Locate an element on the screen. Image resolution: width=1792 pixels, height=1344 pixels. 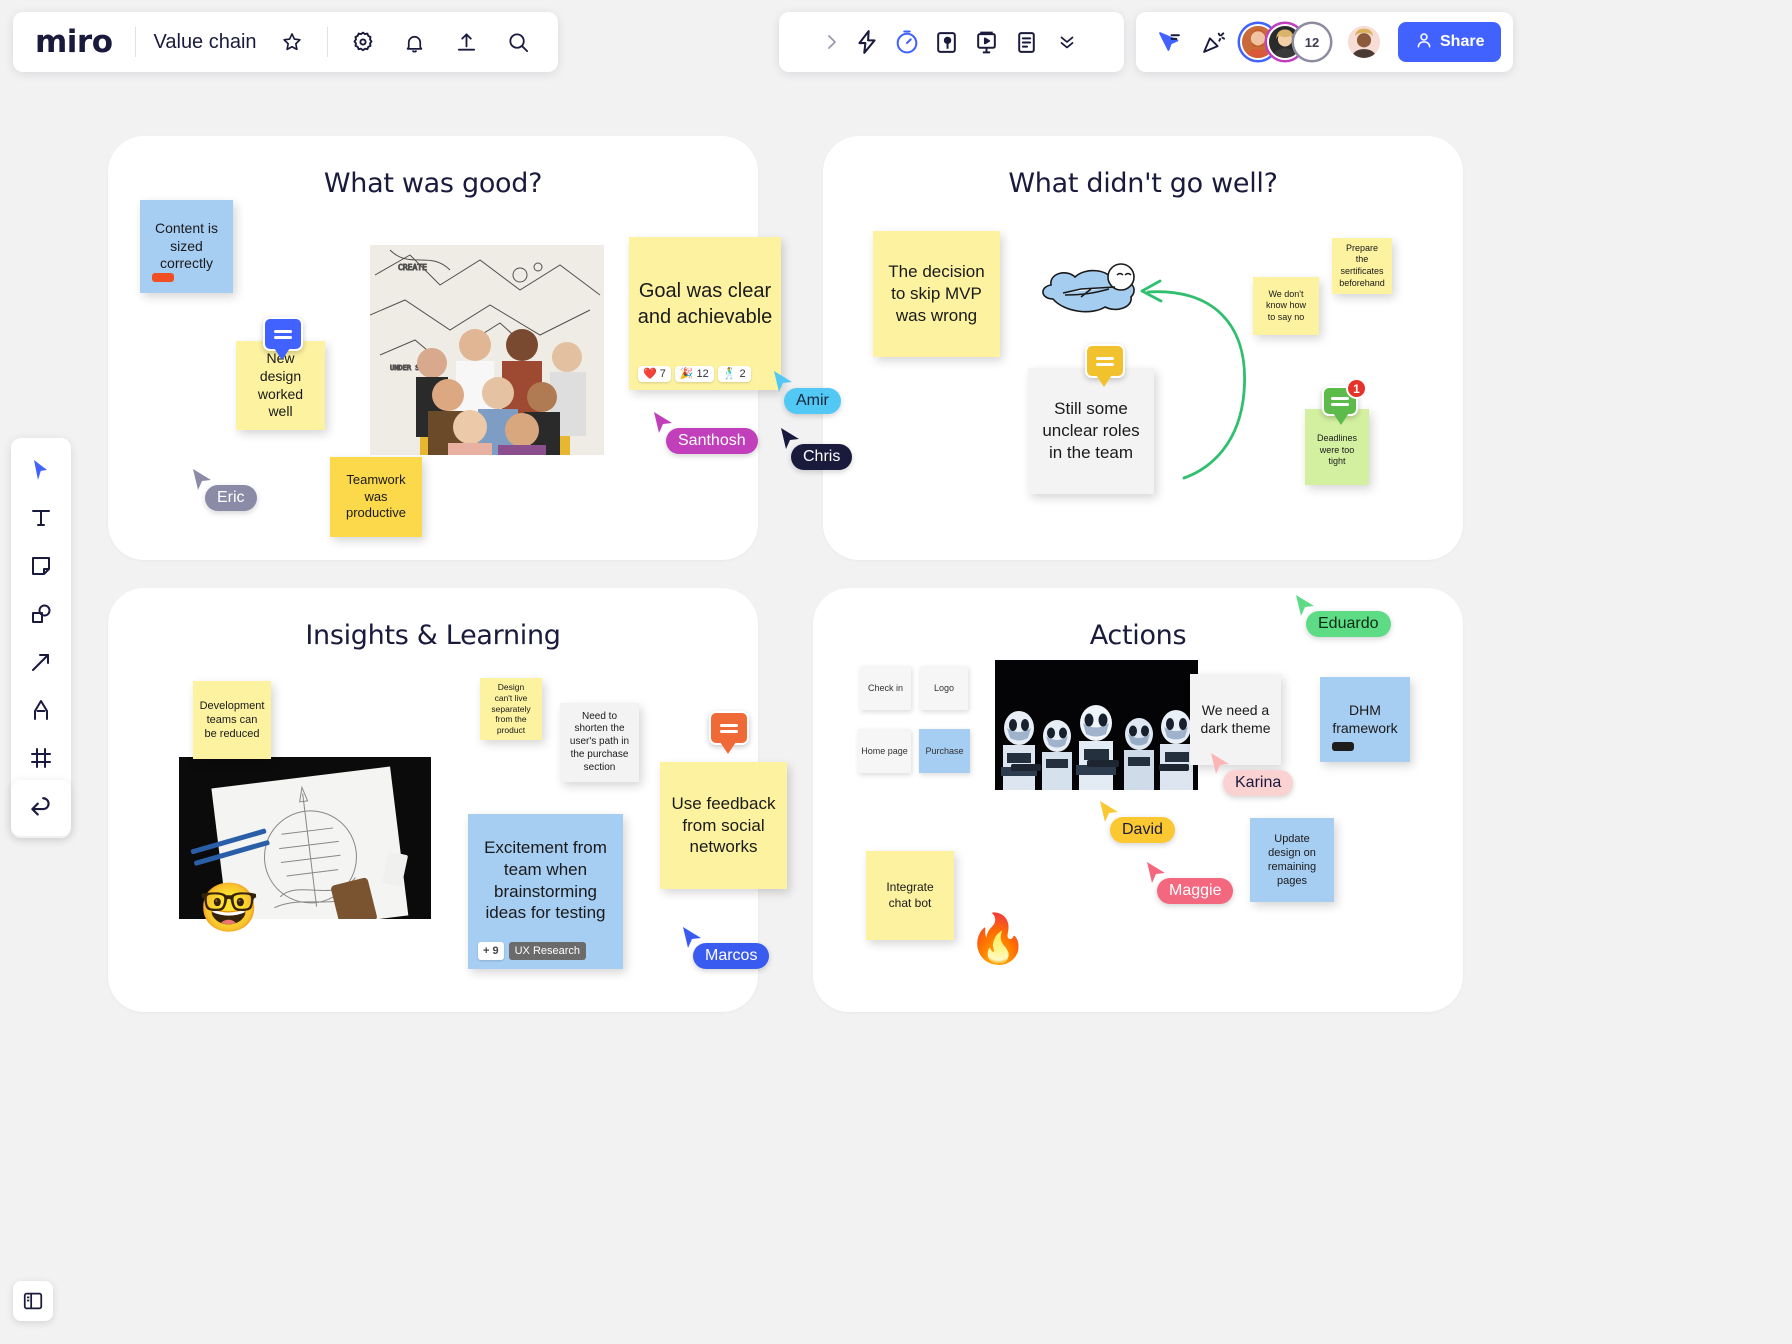
center-toolbar is located at coordinates (951, 42).